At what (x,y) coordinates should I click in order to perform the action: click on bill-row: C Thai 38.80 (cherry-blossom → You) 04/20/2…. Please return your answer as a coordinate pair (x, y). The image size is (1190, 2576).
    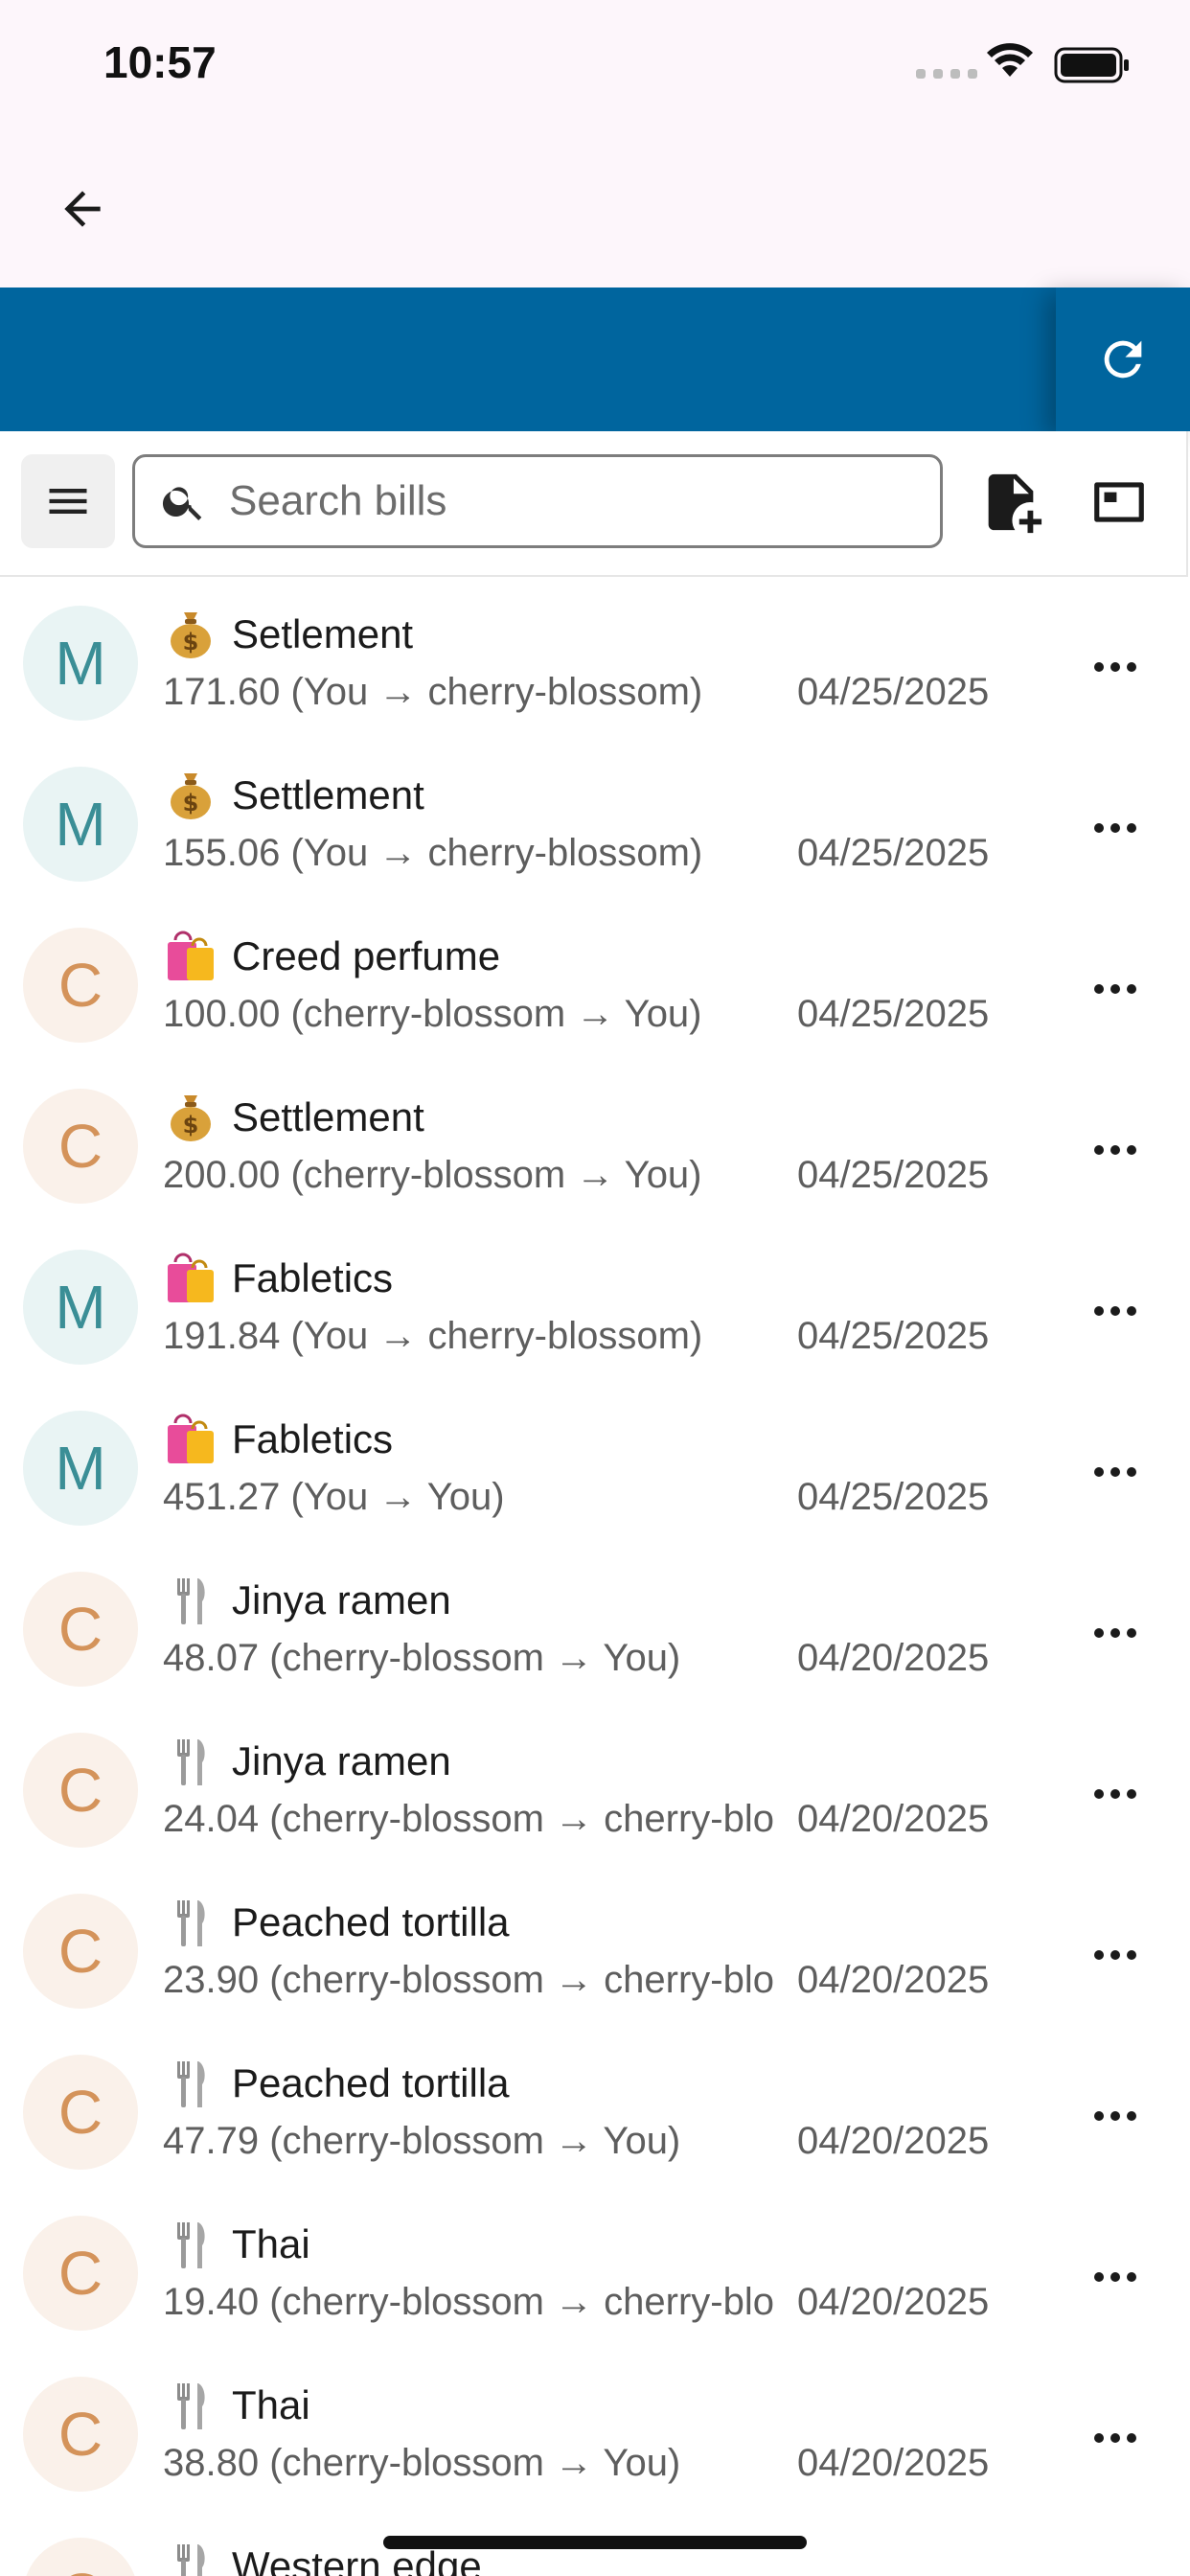
    Looking at the image, I should click on (595, 2428).